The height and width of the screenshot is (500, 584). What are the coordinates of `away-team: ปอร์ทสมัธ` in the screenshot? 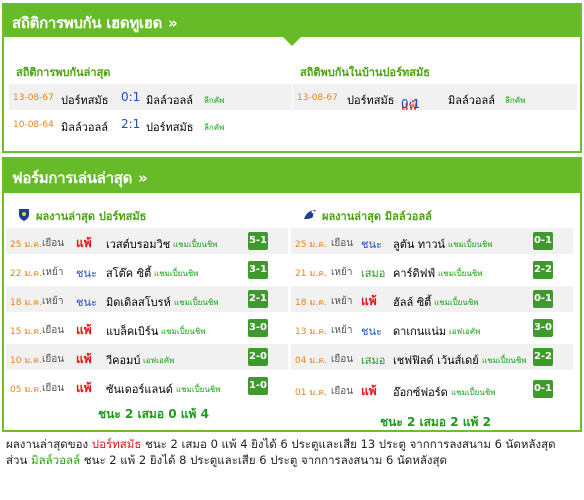 It's located at (169, 127).